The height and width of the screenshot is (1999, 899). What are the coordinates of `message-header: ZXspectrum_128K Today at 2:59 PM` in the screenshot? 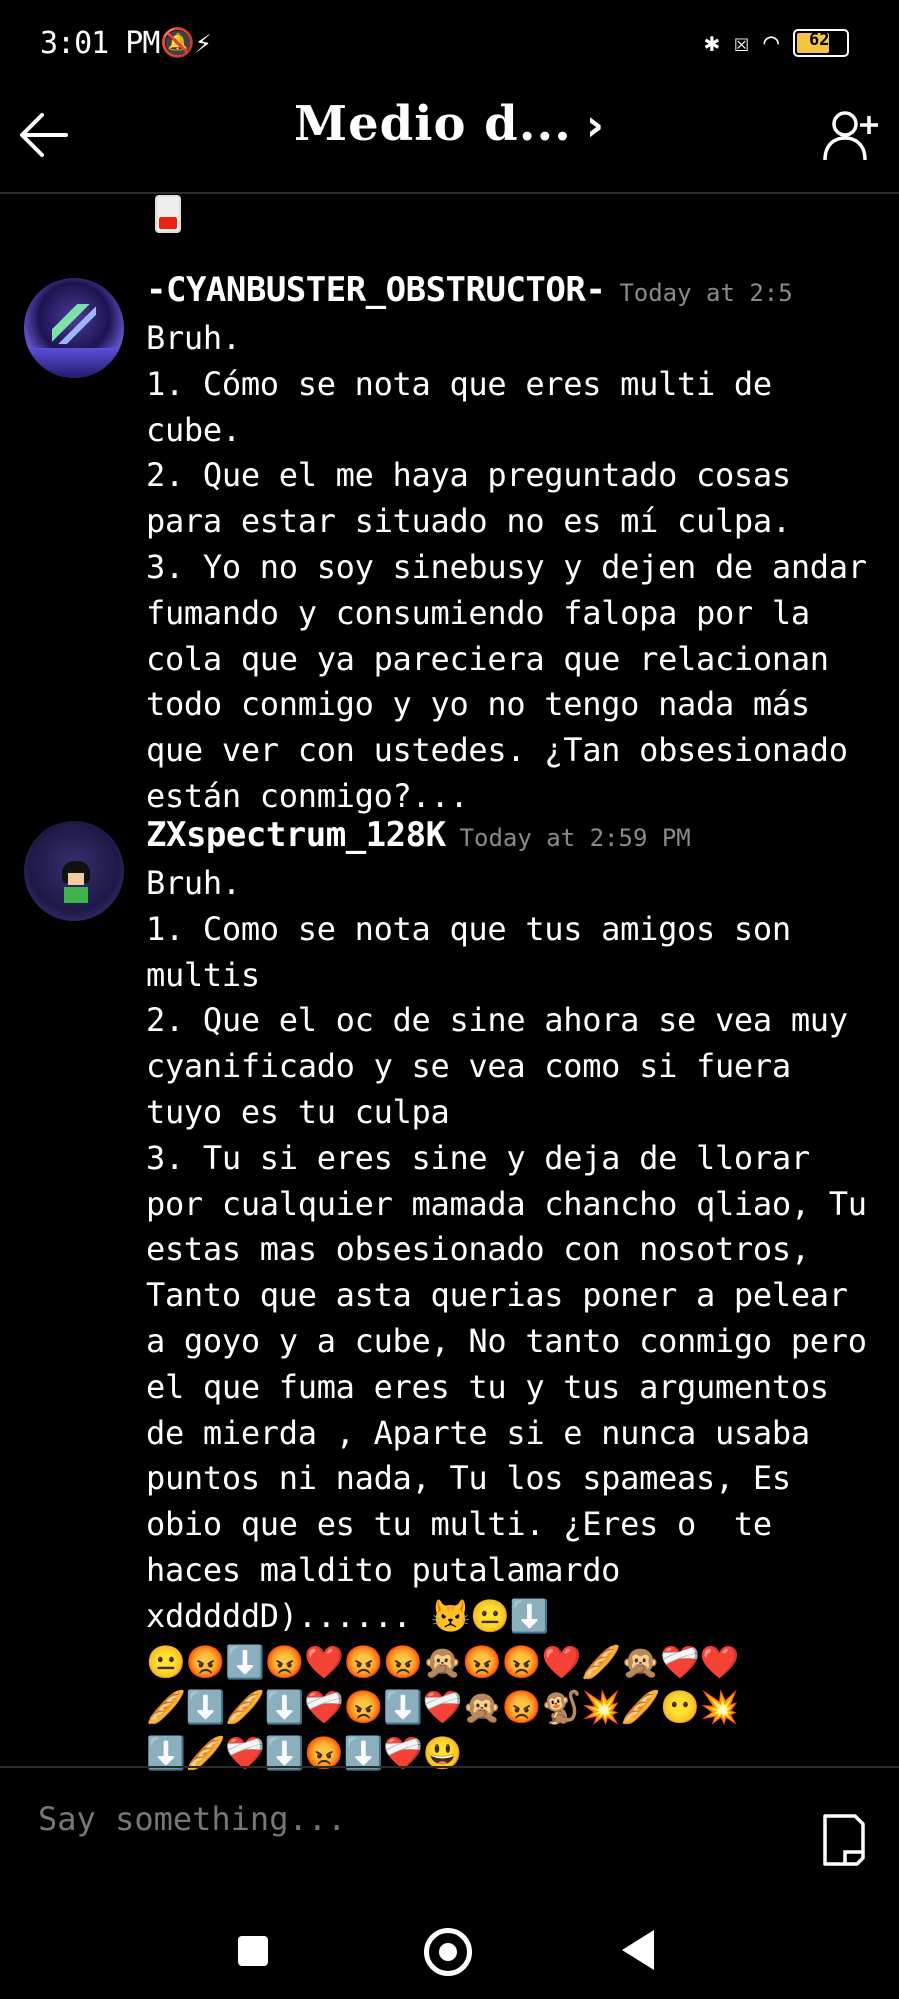 It's located at (418, 835).